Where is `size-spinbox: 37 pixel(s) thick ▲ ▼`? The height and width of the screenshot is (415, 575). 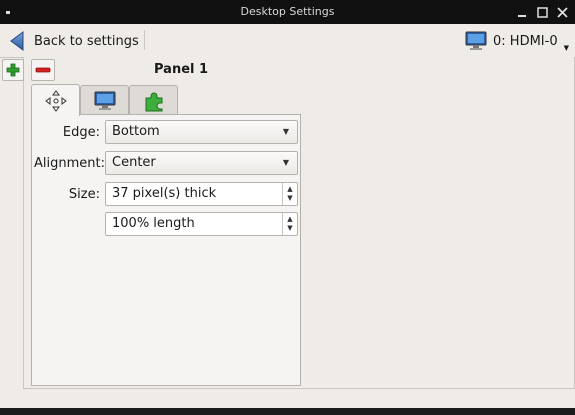
size-spinbox: 37 pixel(s) thick ▲ ▼ is located at coordinates (201, 194).